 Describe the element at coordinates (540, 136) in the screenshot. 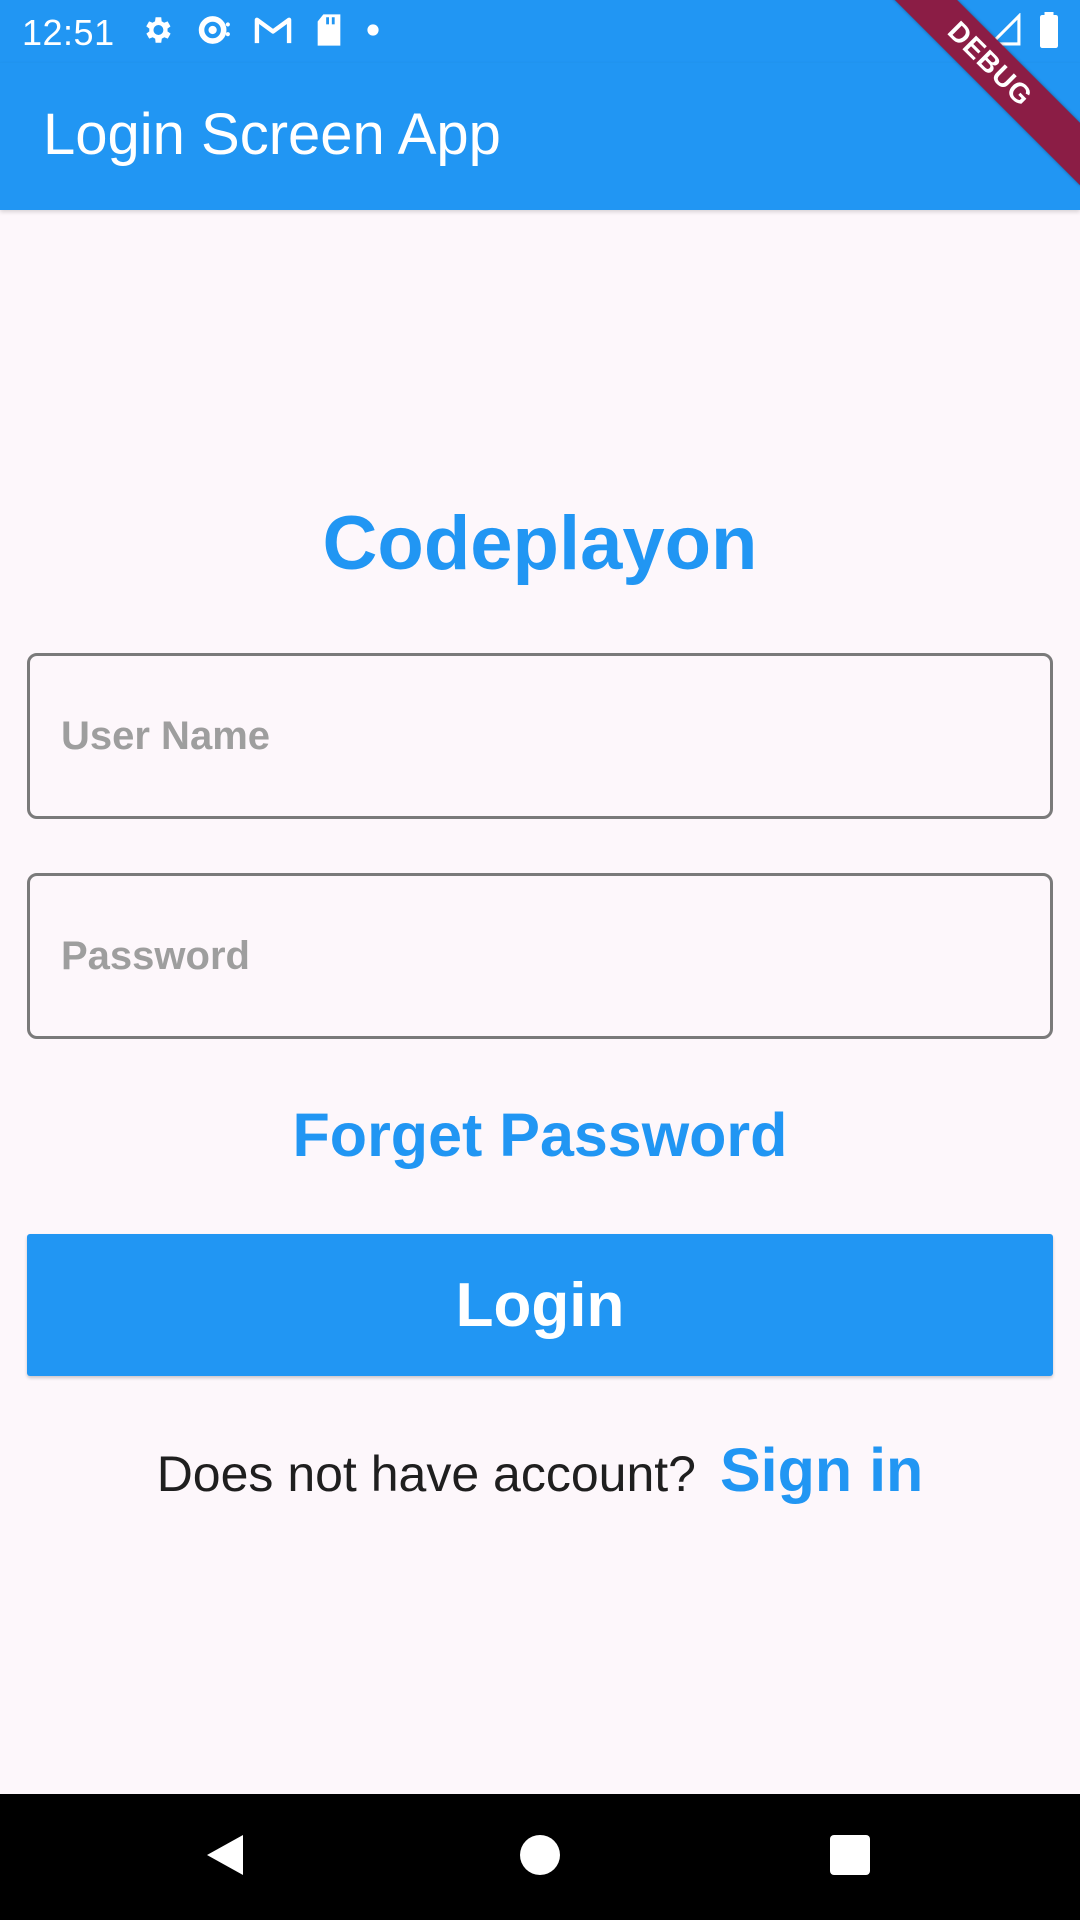

I see `app-bar: Login Screen App` at that location.